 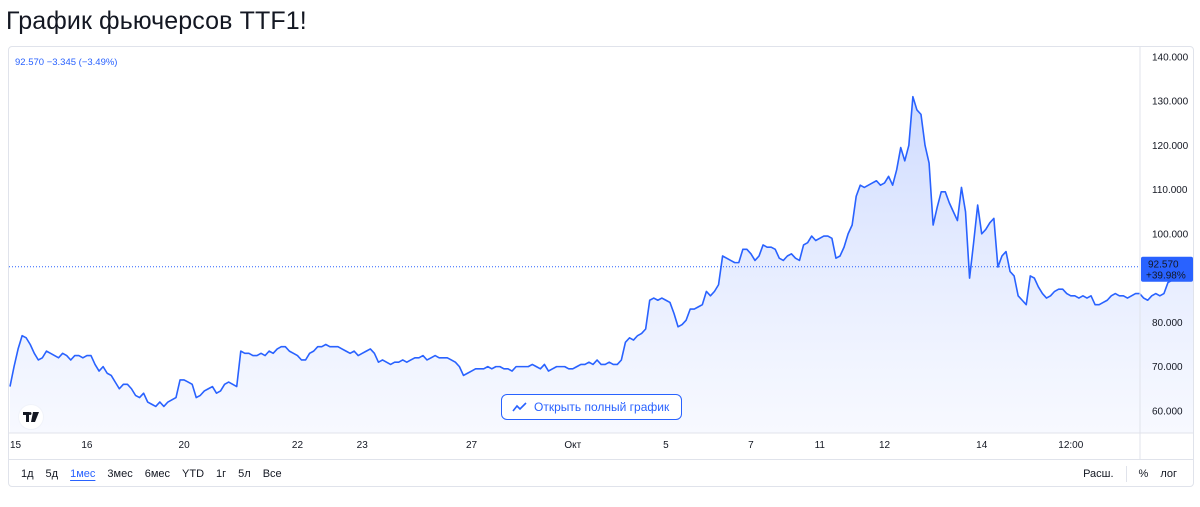 What do you see at coordinates (982, 445) in the screenshot?
I see `x-tick-label: 14` at bounding box center [982, 445].